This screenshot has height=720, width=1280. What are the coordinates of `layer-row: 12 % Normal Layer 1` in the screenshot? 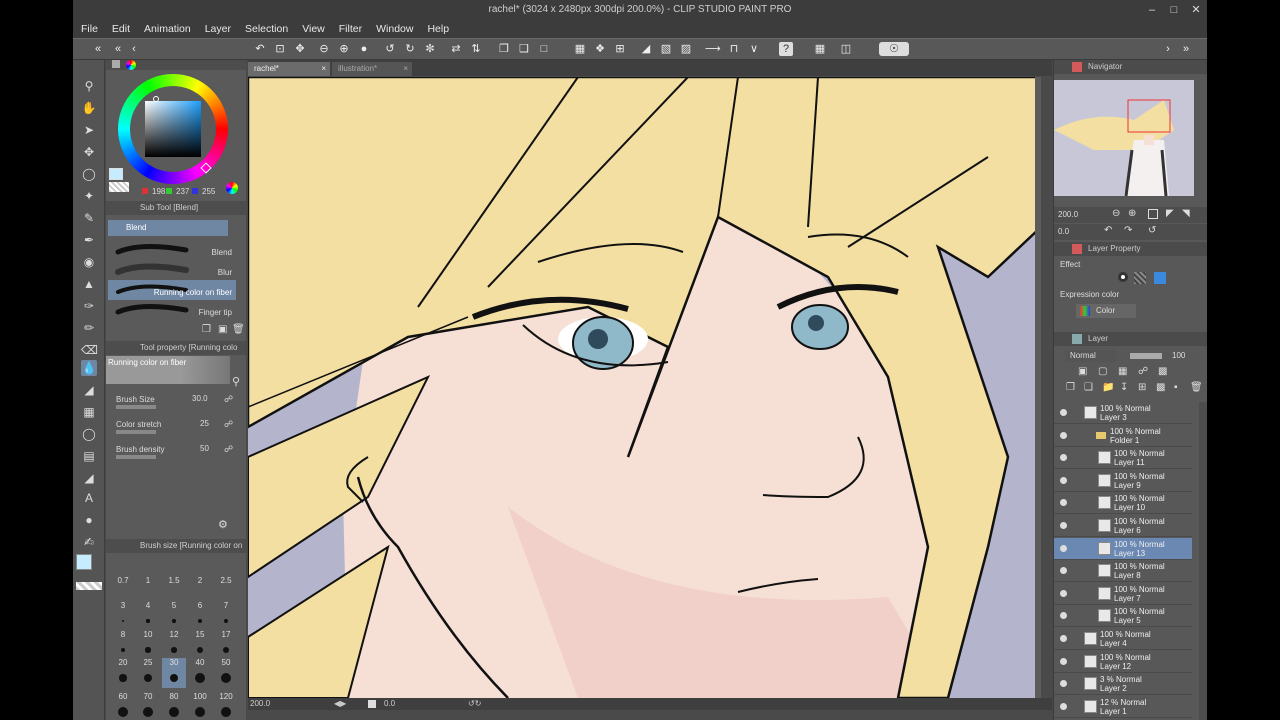 It's located at (1123, 707).